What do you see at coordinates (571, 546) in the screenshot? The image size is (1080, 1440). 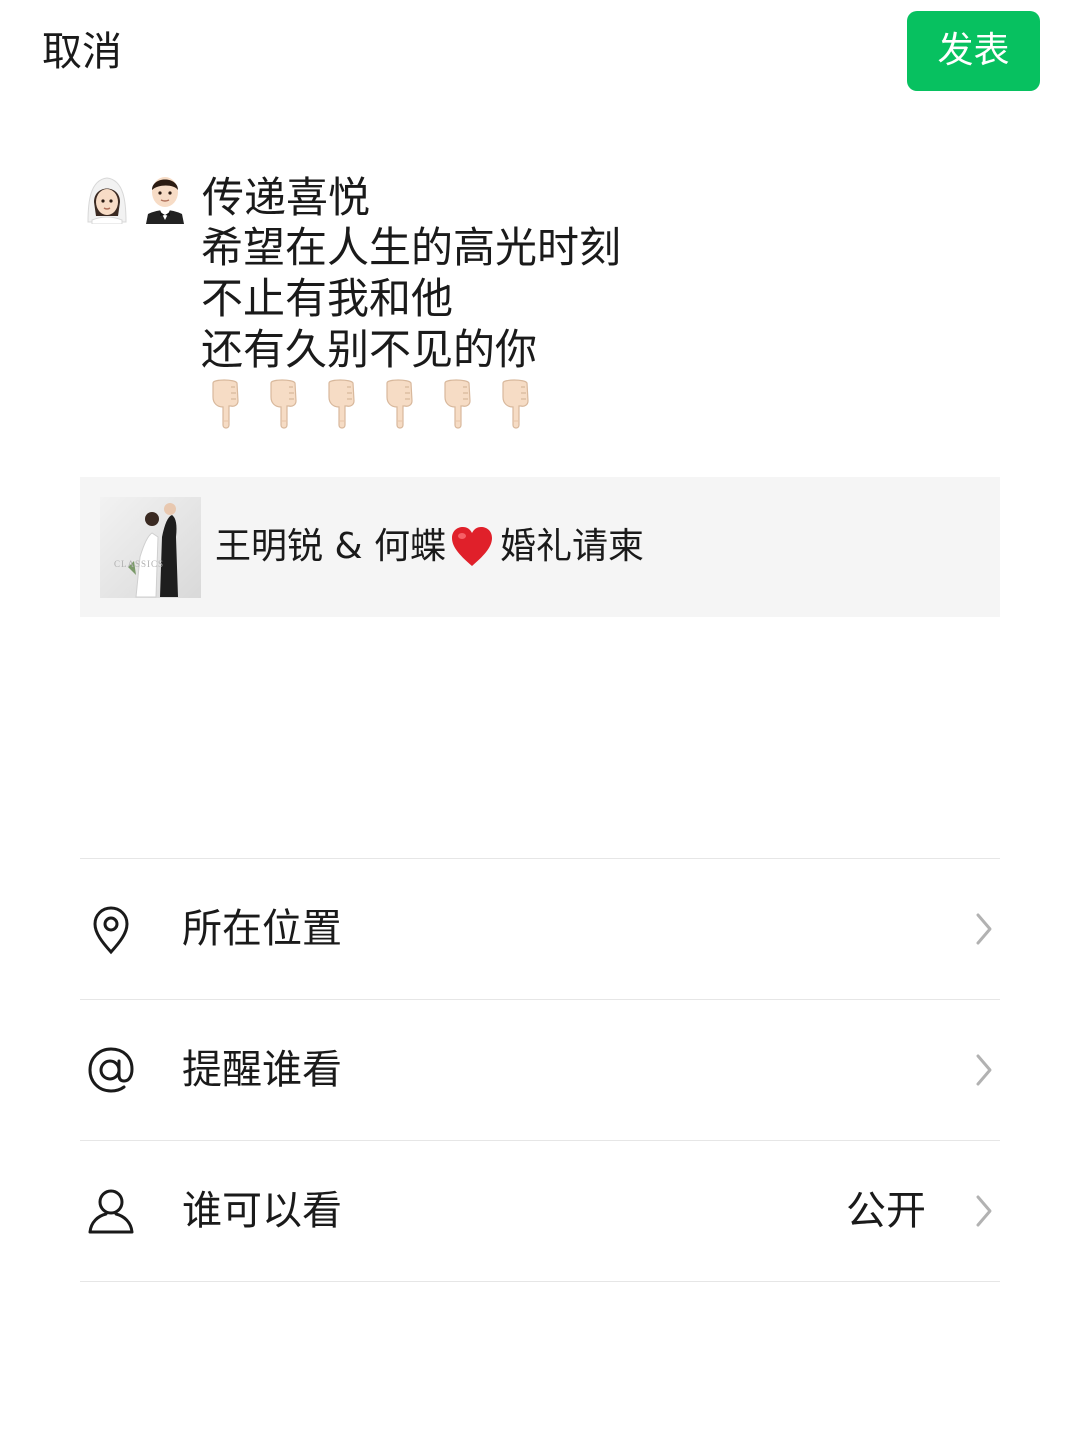 I see `link-title-suffix: 婚礼请柬` at bounding box center [571, 546].